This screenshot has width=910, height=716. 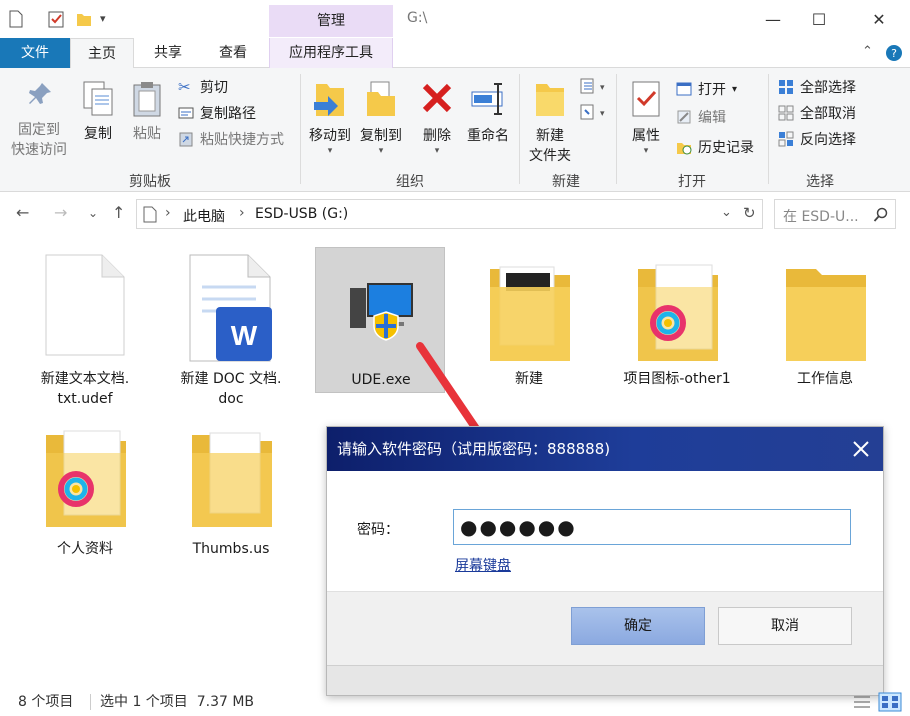 I want to click on exe-icon, so click(x=381, y=312).